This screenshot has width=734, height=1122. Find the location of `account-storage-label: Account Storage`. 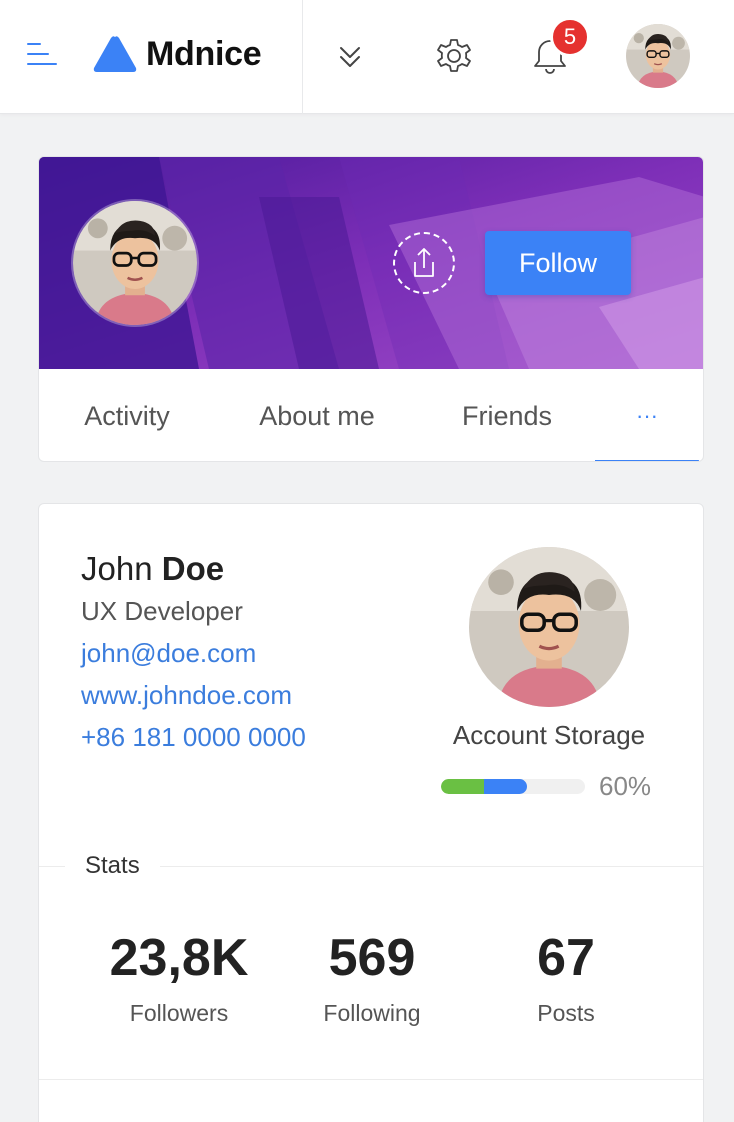

account-storage-label: Account Storage is located at coordinates (549, 735).